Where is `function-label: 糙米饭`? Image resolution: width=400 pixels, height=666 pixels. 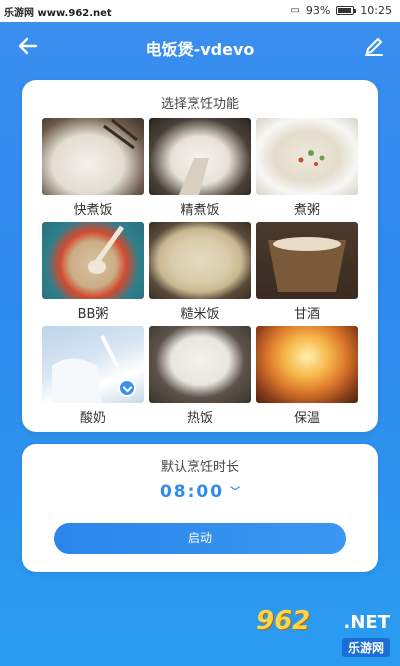 function-label: 糙米饭 is located at coordinates (200, 314).